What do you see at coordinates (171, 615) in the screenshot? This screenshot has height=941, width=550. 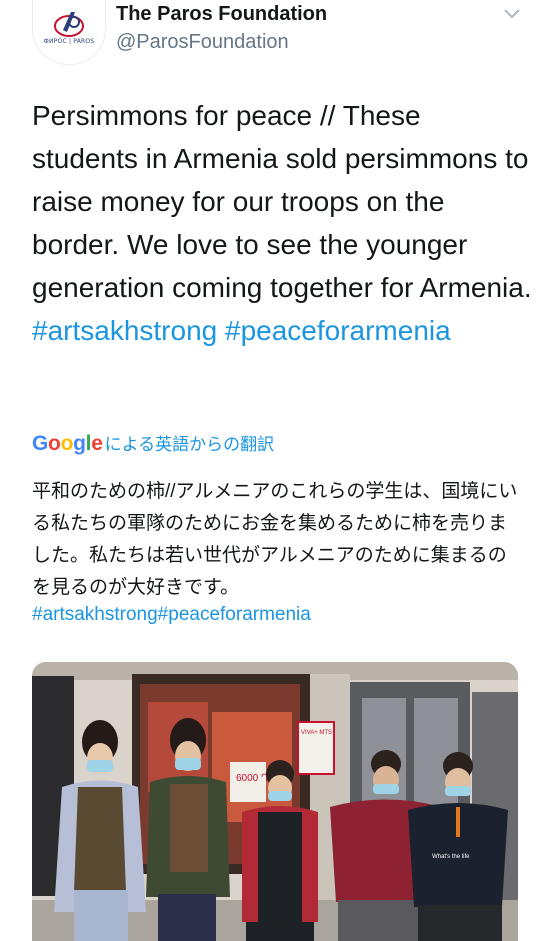 I see `translated-hashtags: #artsakhstrong#peaceforarmenia` at bounding box center [171, 615].